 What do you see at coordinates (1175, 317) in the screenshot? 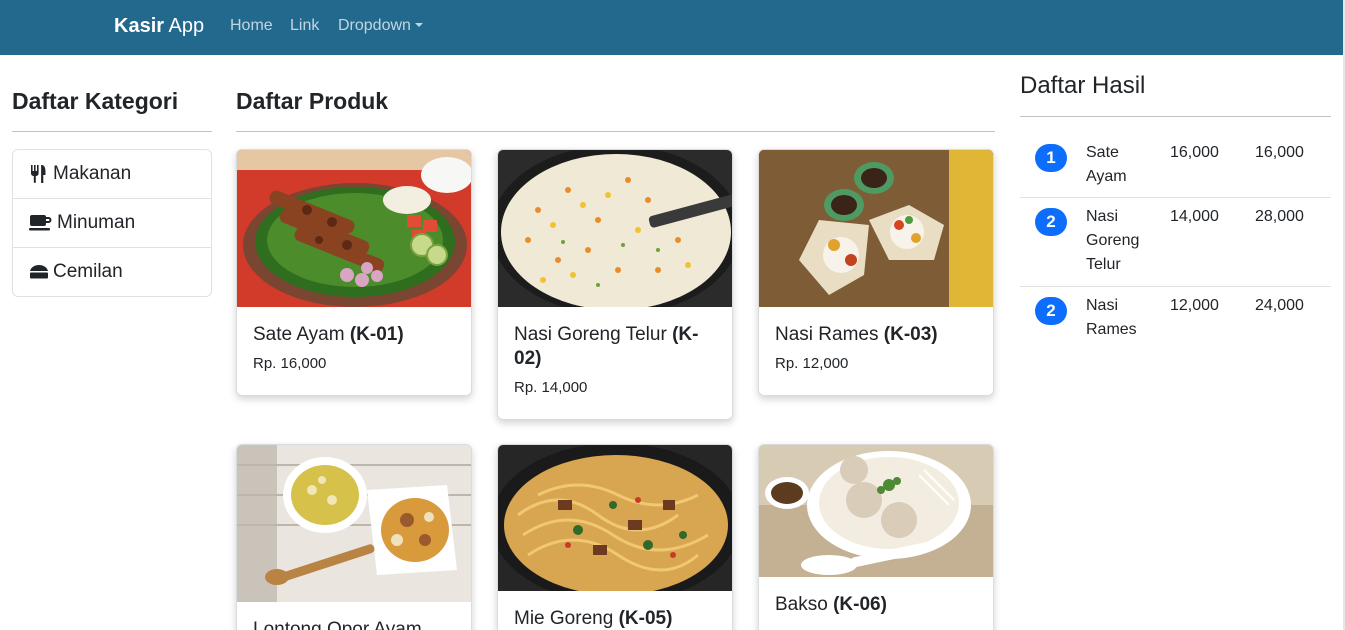
I see `result-row: 2 Nasi Rames 12,000 24,000` at bounding box center [1175, 317].